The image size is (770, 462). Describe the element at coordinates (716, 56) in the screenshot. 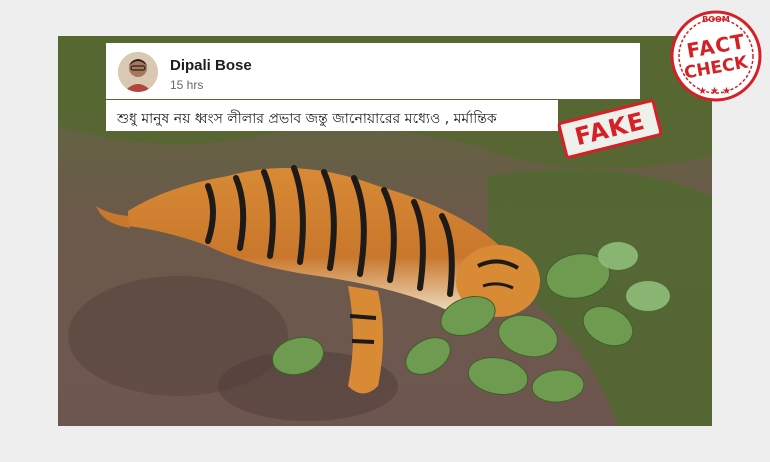

I see `fact-check-badge: BOOM FACT CHECK ★★★` at that location.